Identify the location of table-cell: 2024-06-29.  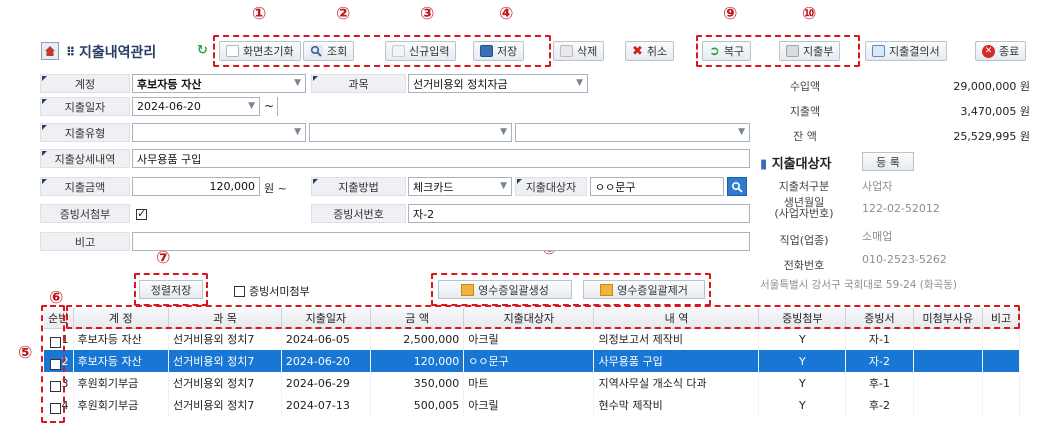
(326, 383).